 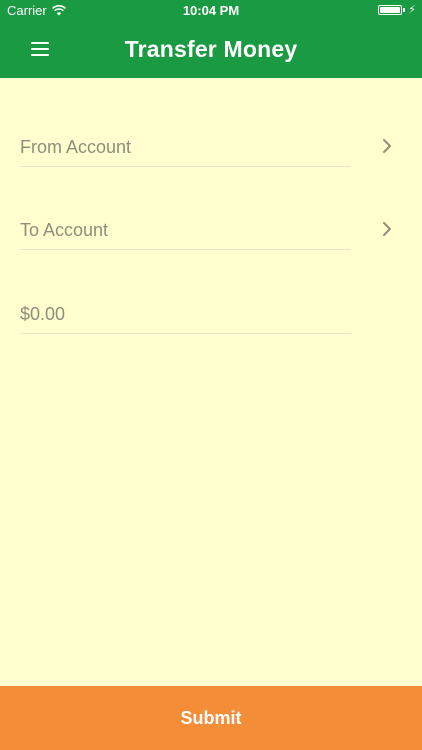 What do you see at coordinates (185, 249) in the screenshot?
I see `to-account-divider` at bounding box center [185, 249].